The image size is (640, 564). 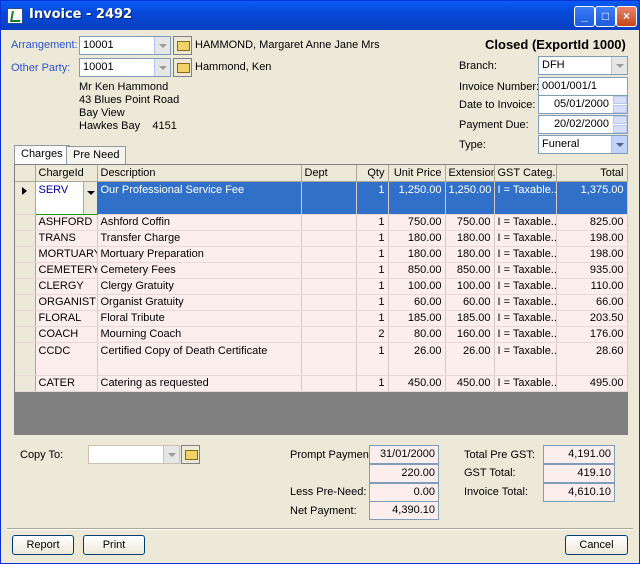 What do you see at coordinates (579, 473) in the screenshot?
I see `gst-total-field: 419.10` at bounding box center [579, 473].